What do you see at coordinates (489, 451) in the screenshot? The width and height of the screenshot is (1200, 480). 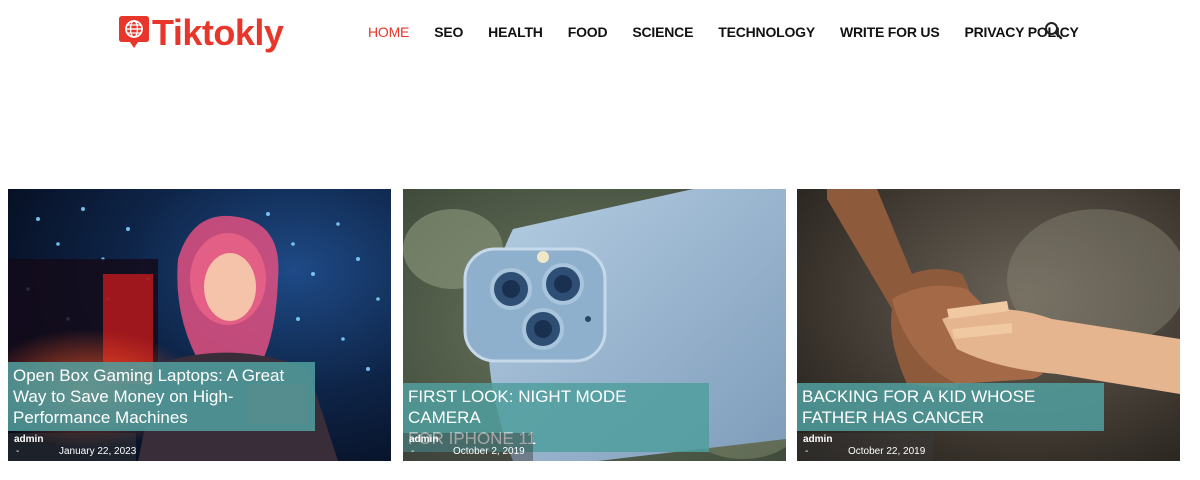 I see `post-date: October 2, 2019` at bounding box center [489, 451].